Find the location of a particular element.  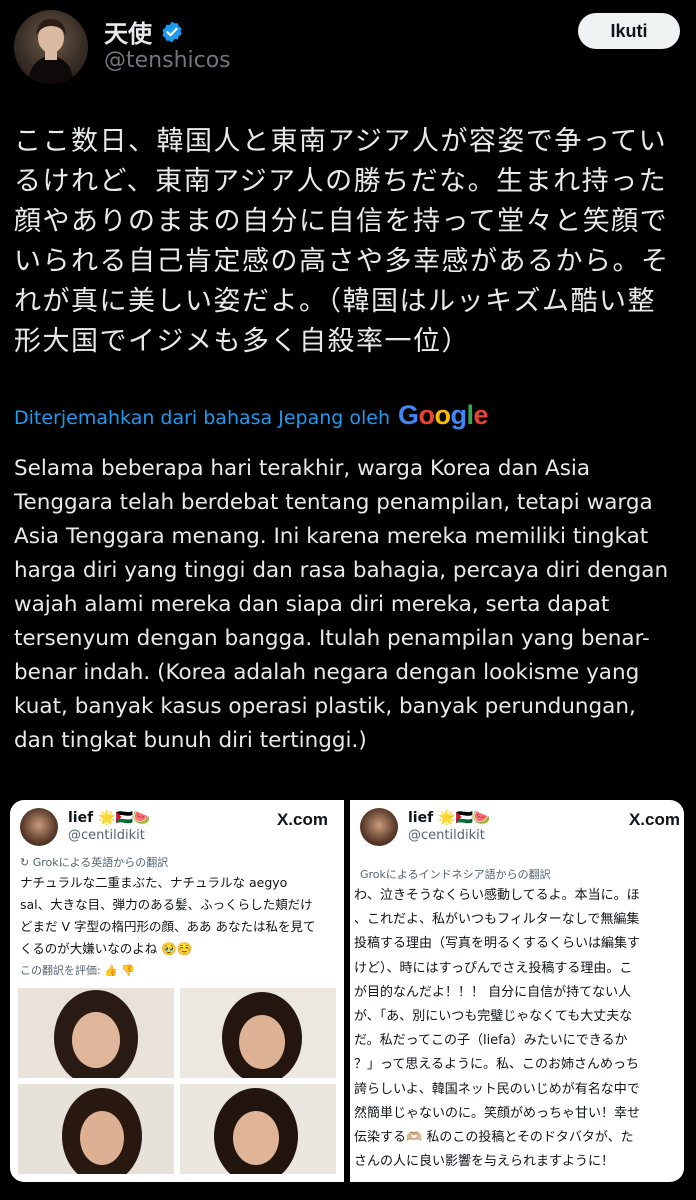

embedded-line: だ。私だってこの子（liefa）みたいにできるか is located at coordinates (491, 1041).